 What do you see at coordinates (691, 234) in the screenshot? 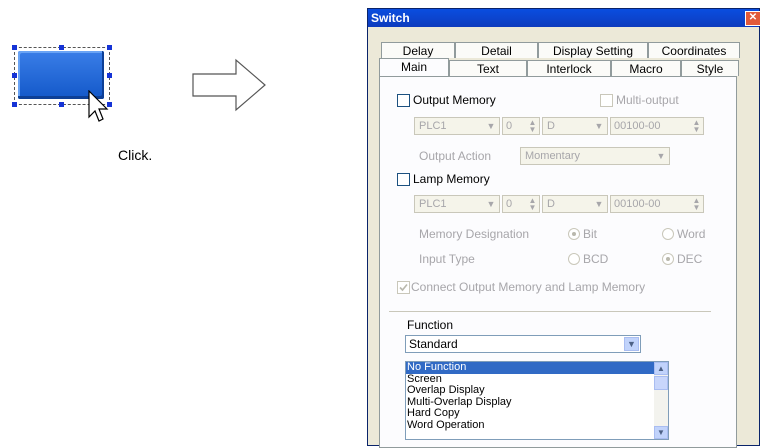
I see `word-radio-label: Word` at bounding box center [691, 234].